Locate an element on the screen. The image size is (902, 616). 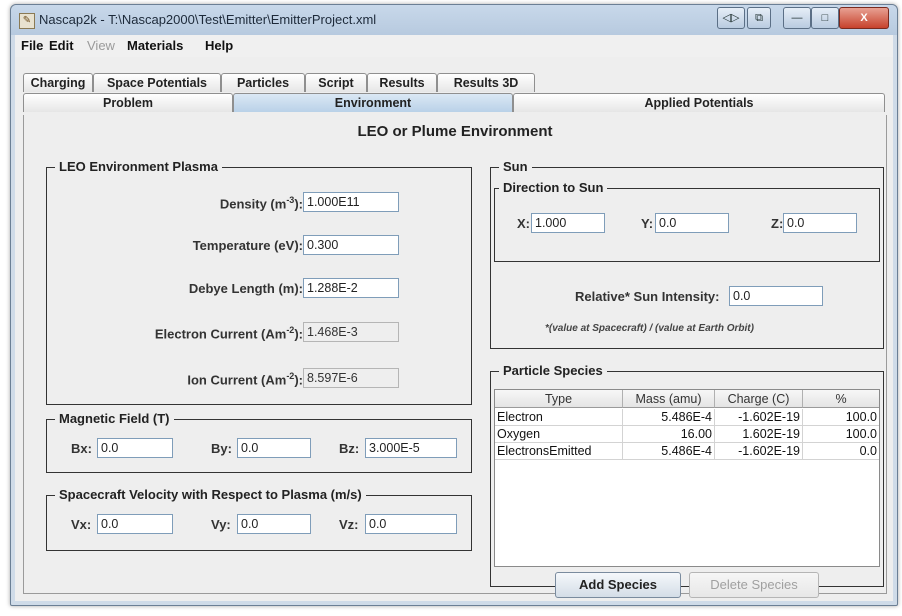
table-row: Electron 5.486E-4 -1.602E-19 100.0 is located at coordinates (687, 417).